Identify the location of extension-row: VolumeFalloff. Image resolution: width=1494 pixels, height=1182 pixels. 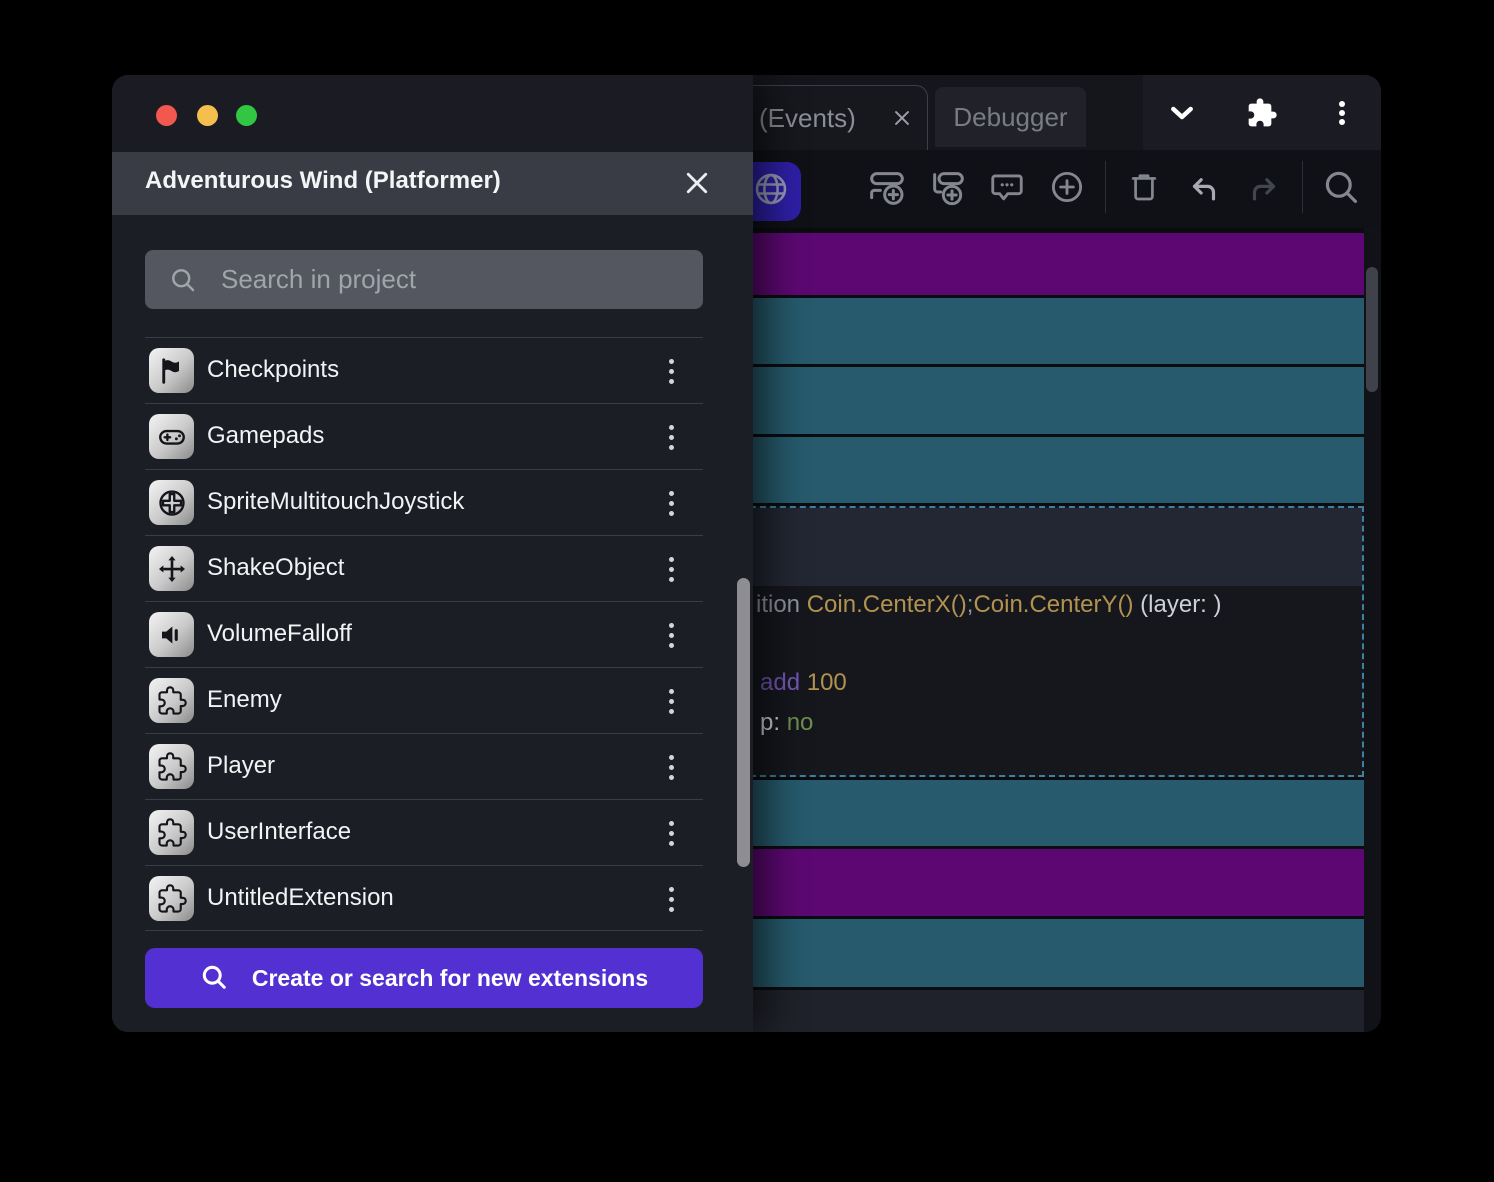
(424, 634).